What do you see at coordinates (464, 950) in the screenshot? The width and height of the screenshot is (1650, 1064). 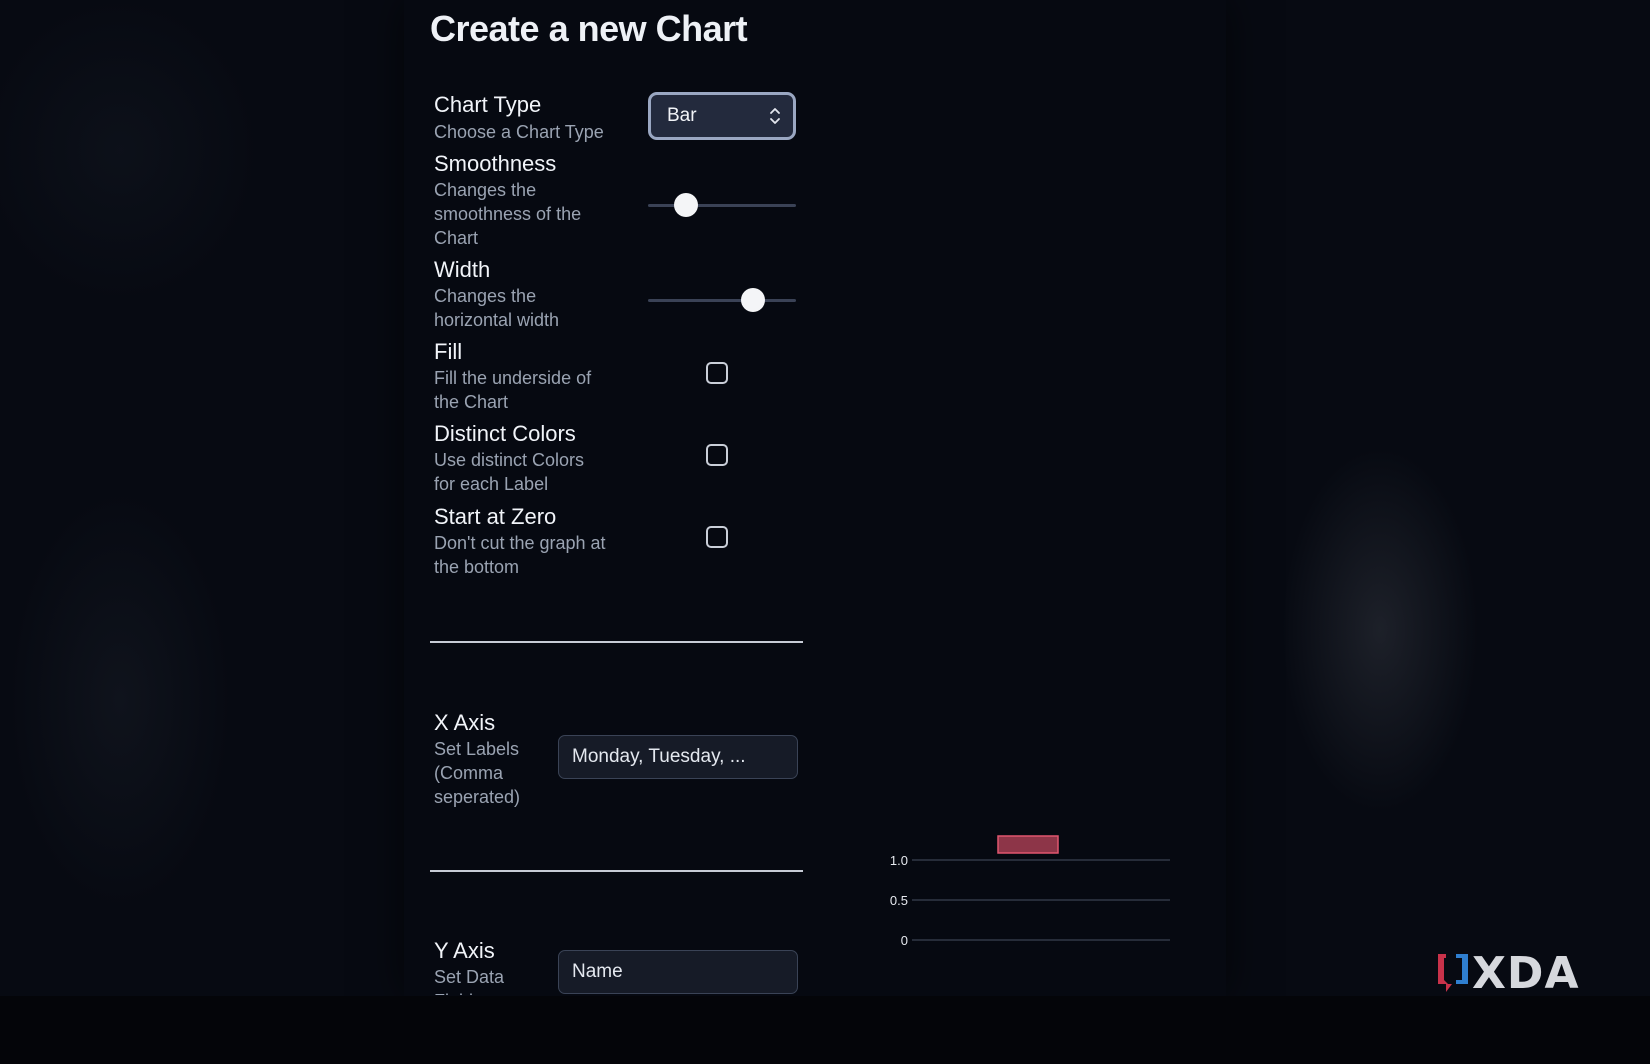 I see `y-axis-label: Y Axis` at bounding box center [464, 950].